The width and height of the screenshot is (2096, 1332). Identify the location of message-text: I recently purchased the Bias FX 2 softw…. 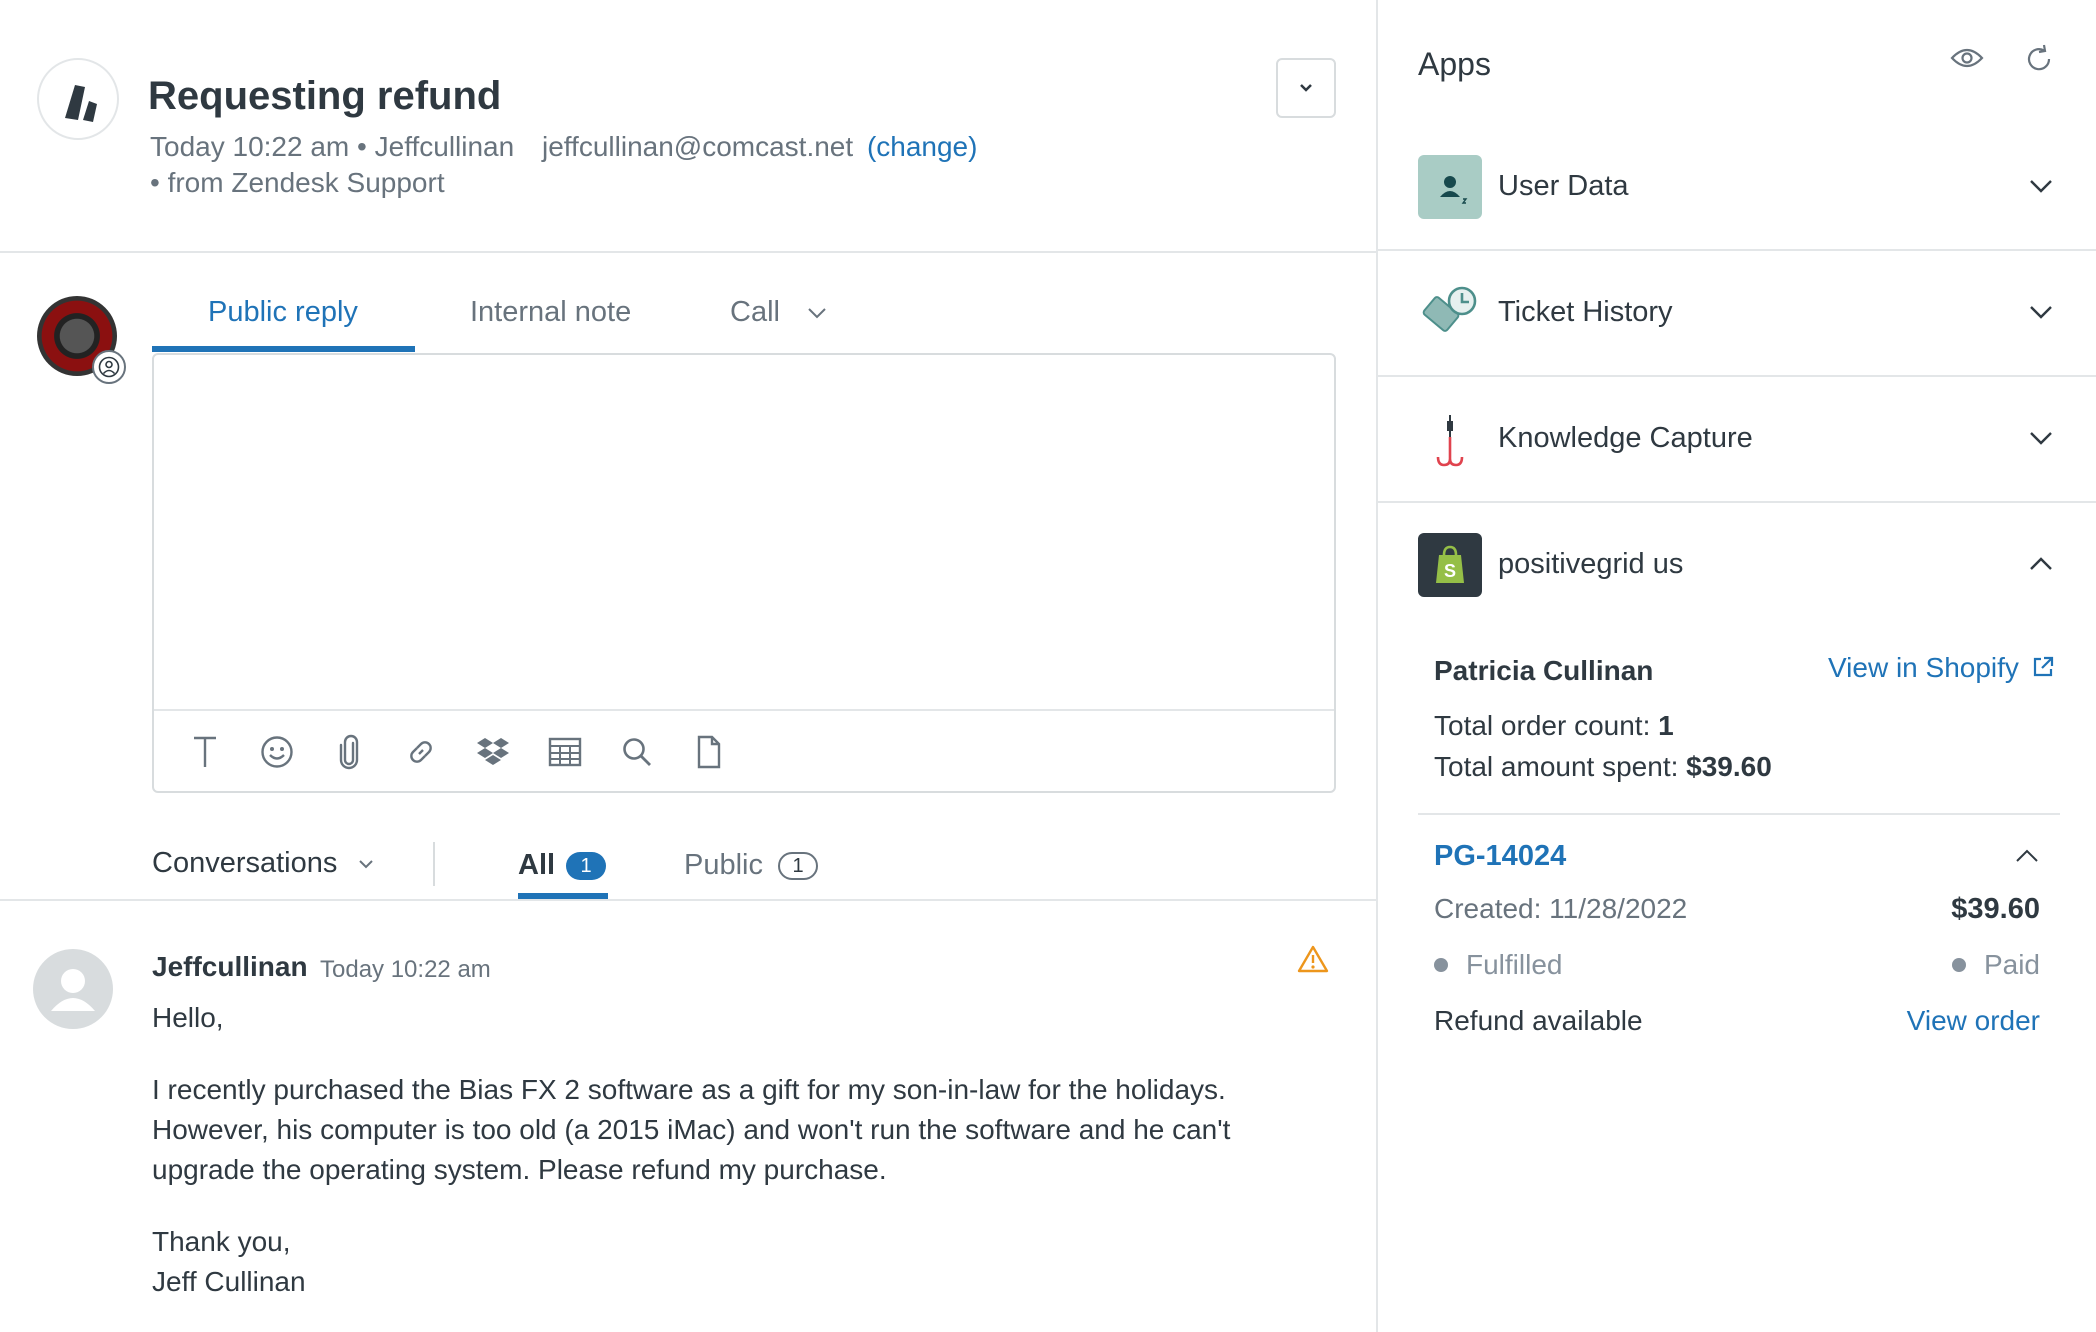
(691, 1129).